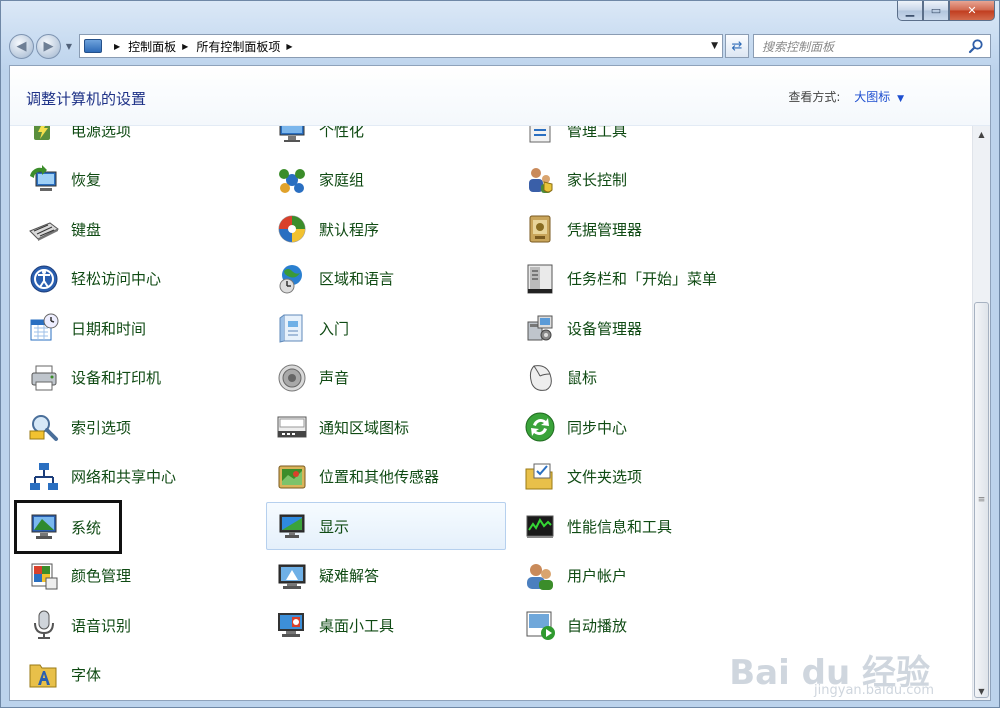 The height and width of the screenshot is (708, 1000). I want to click on control-panel-item-label: 家长控制, so click(597, 180).